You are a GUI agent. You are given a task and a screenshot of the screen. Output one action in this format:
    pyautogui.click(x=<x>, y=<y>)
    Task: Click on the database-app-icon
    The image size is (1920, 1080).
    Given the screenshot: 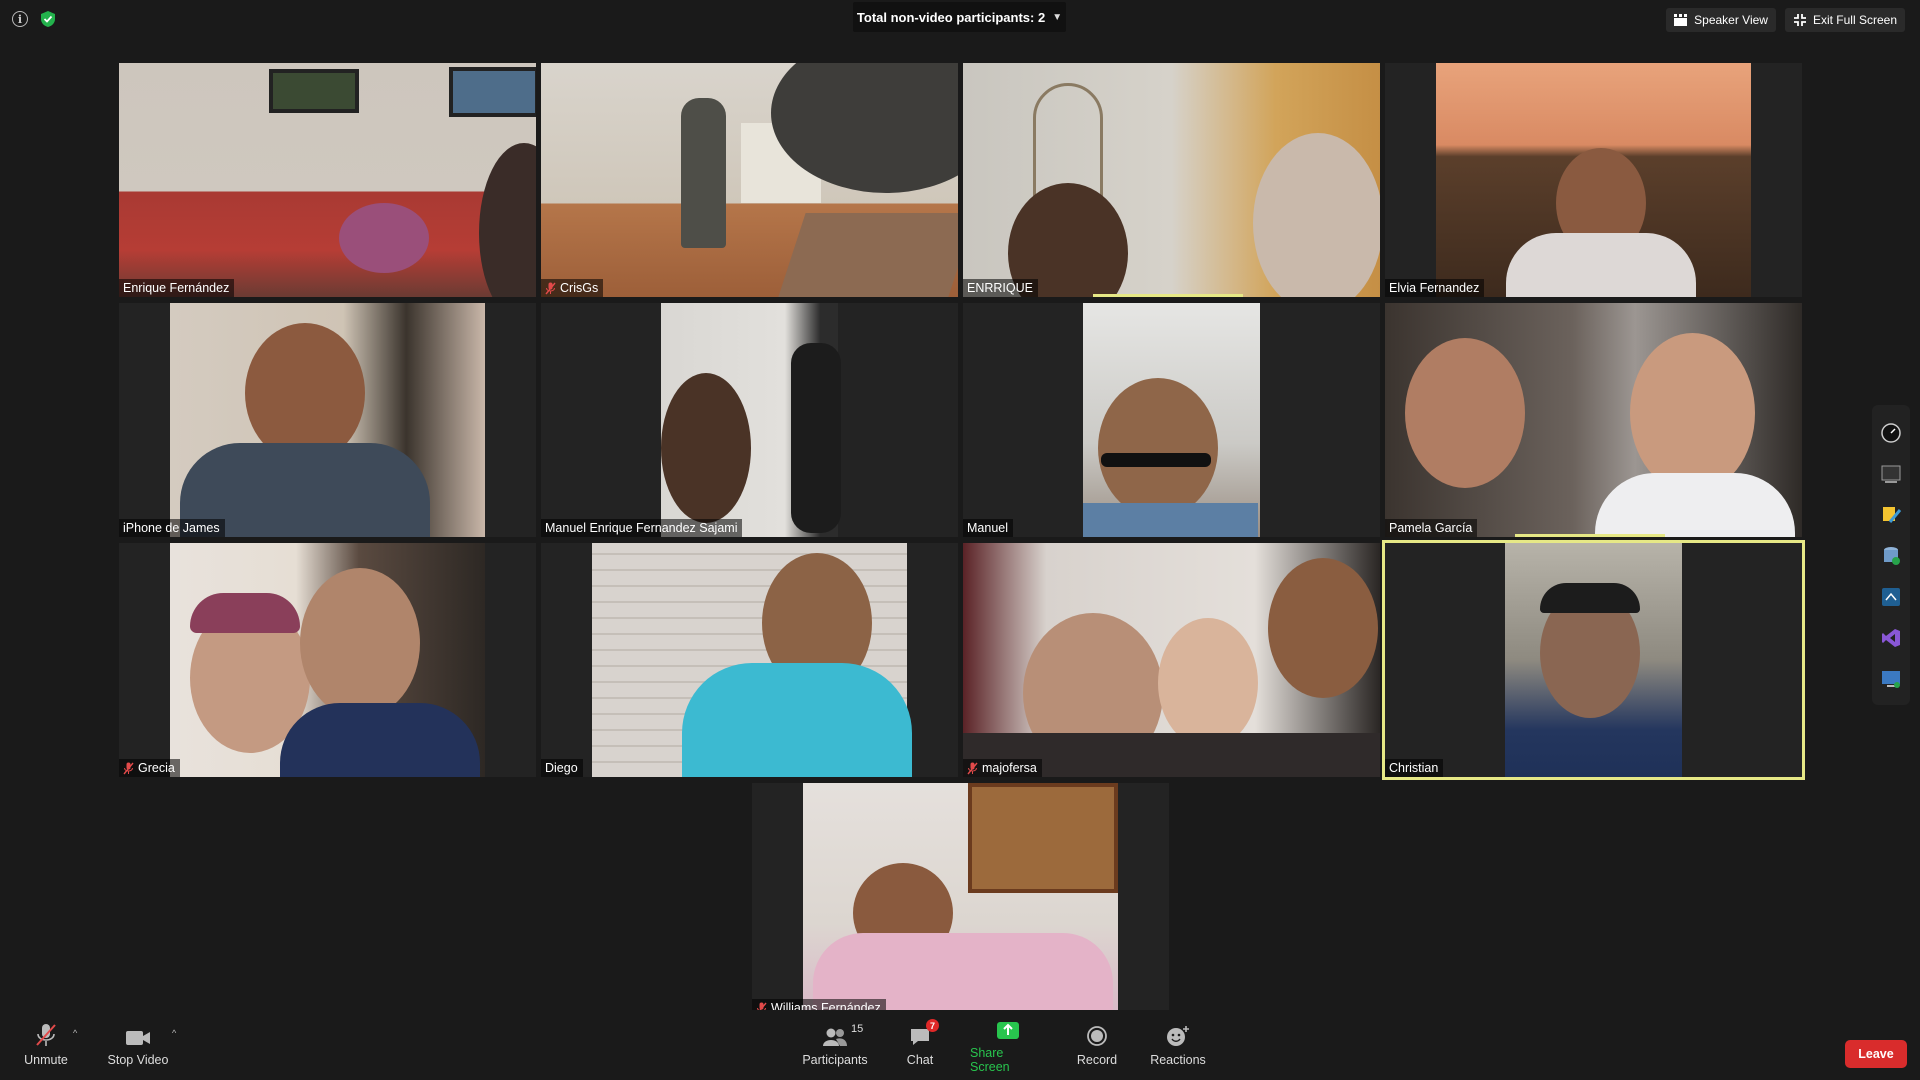 What is the action you would take?
    pyautogui.click(x=1891, y=556)
    